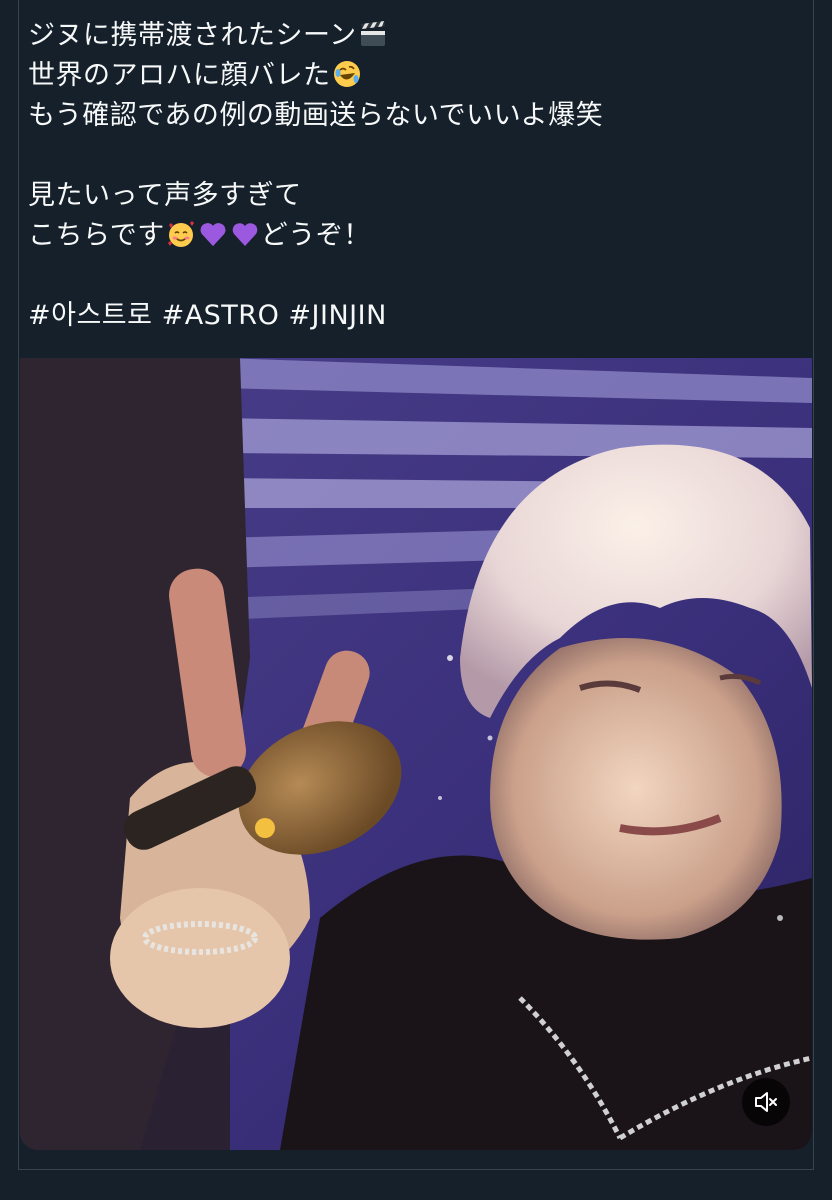  What do you see at coordinates (398, 76) in the screenshot?
I see `tweet-line-2: 世界のアロハに顔バレた` at bounding box center [398, 76].